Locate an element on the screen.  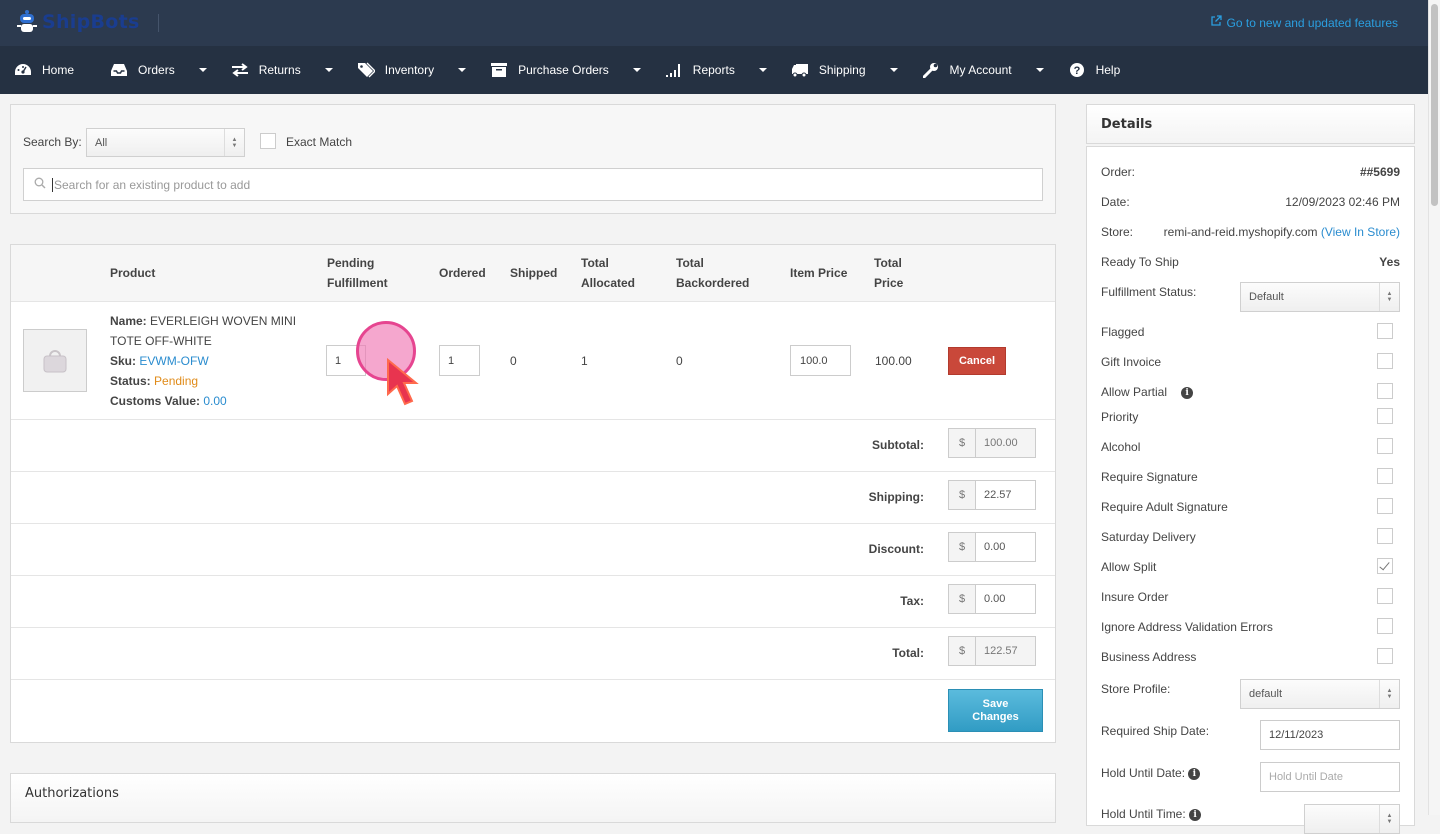
search-icon is located at coordinates (40, 184).